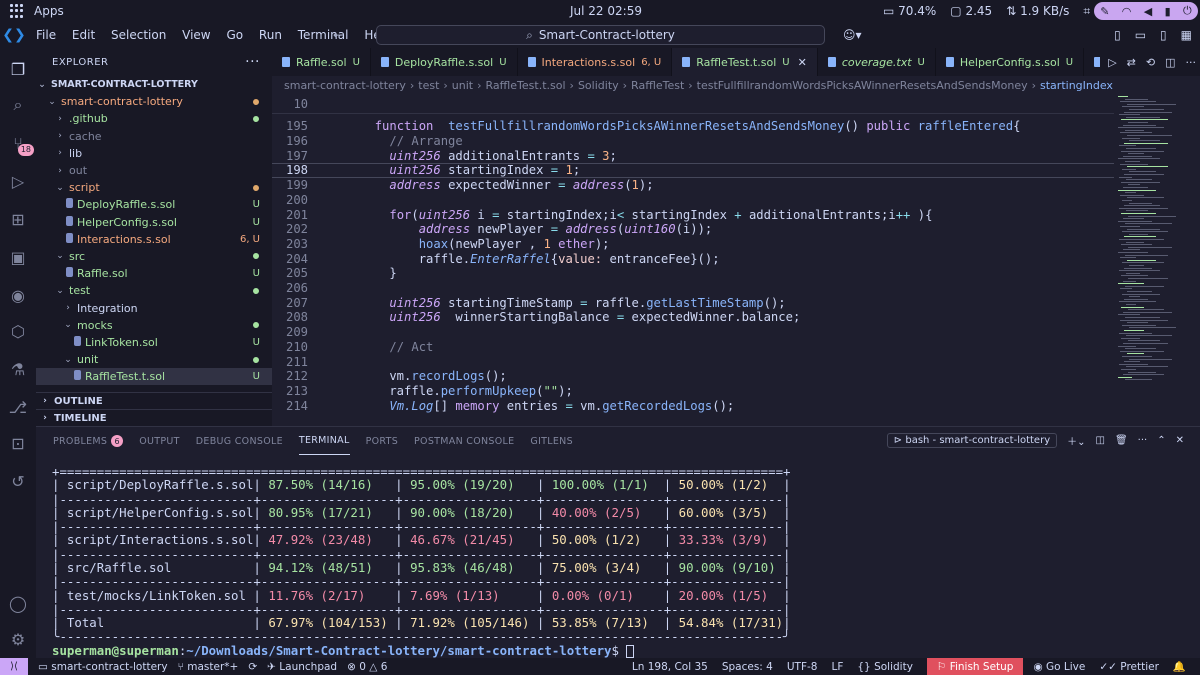 This screenshot has width=1200, height=675. What do you see at coordinates (1100, 440) in the screenshot?
I see `split-terminal-icon: ◫` at bounding box center [1100, 440].